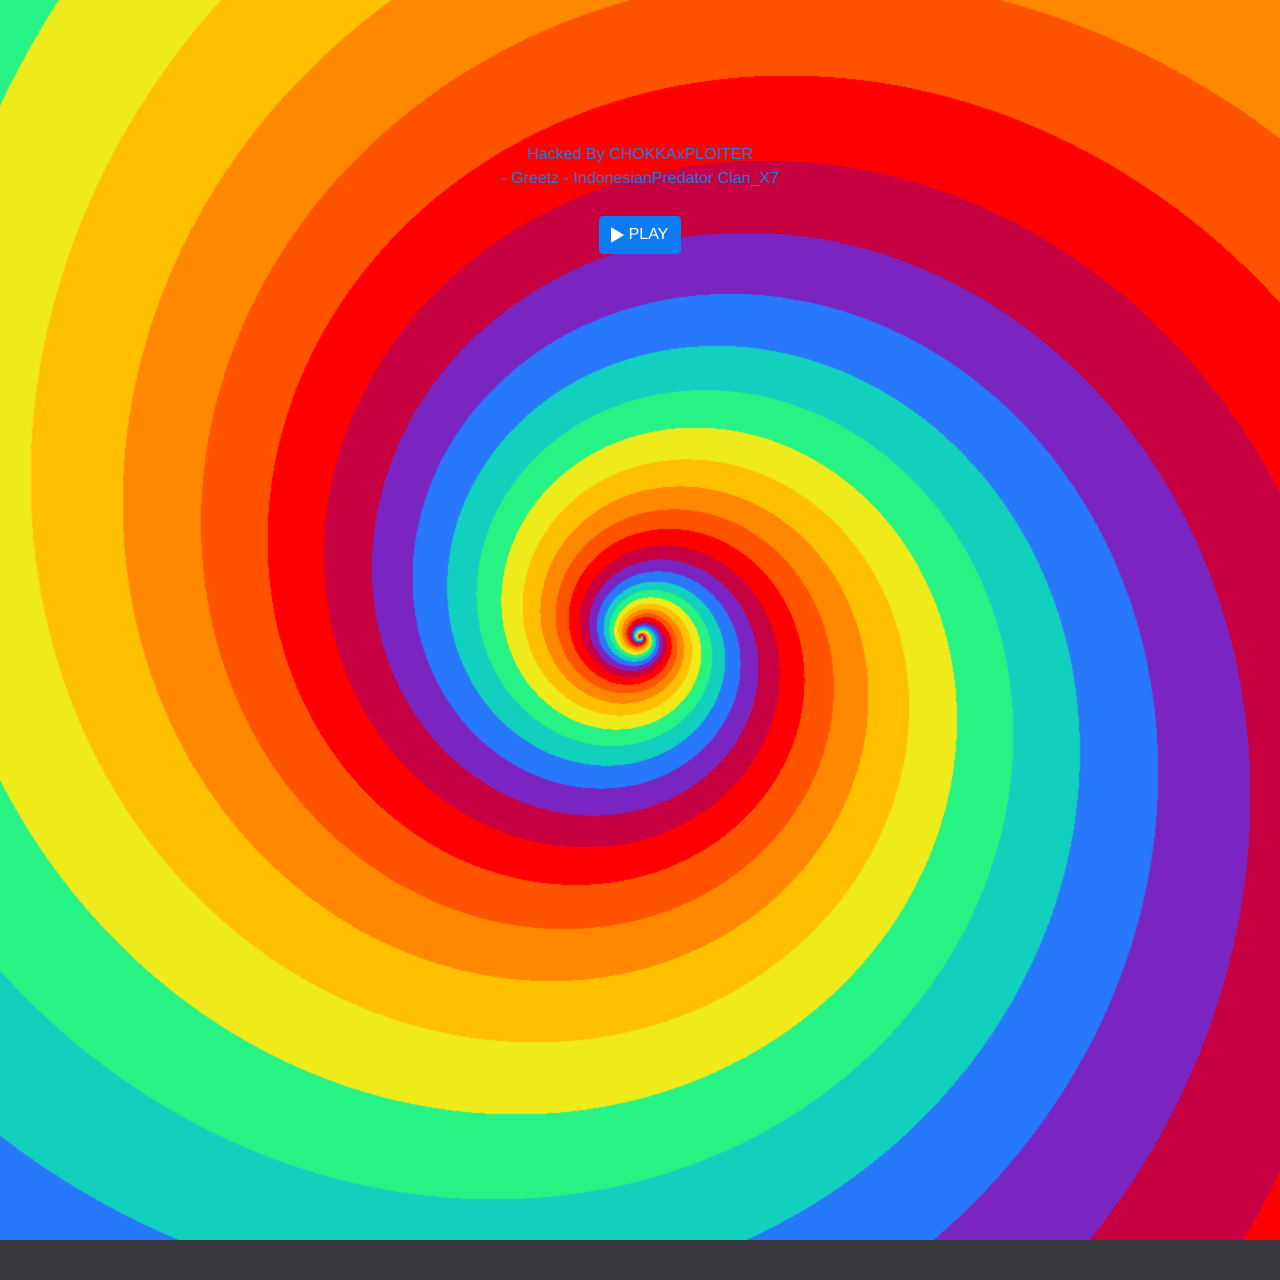 This screenshot has height=1280, width=1280. I want to click on greetz-text: - Greetz - IndonesianPredator Clan_X7, so click(640, 178).